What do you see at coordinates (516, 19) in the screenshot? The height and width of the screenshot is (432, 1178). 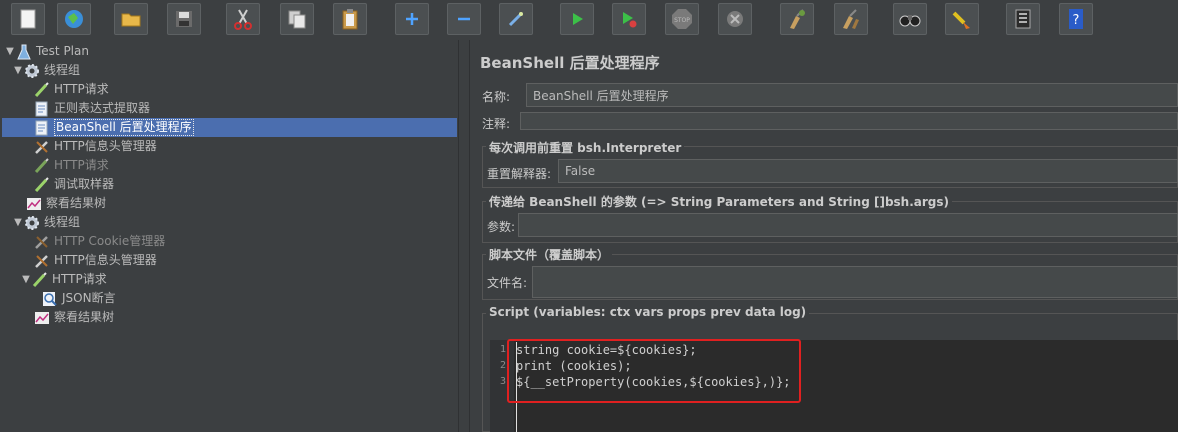 I see `toggle-icon` at bounding box center [516, 19].